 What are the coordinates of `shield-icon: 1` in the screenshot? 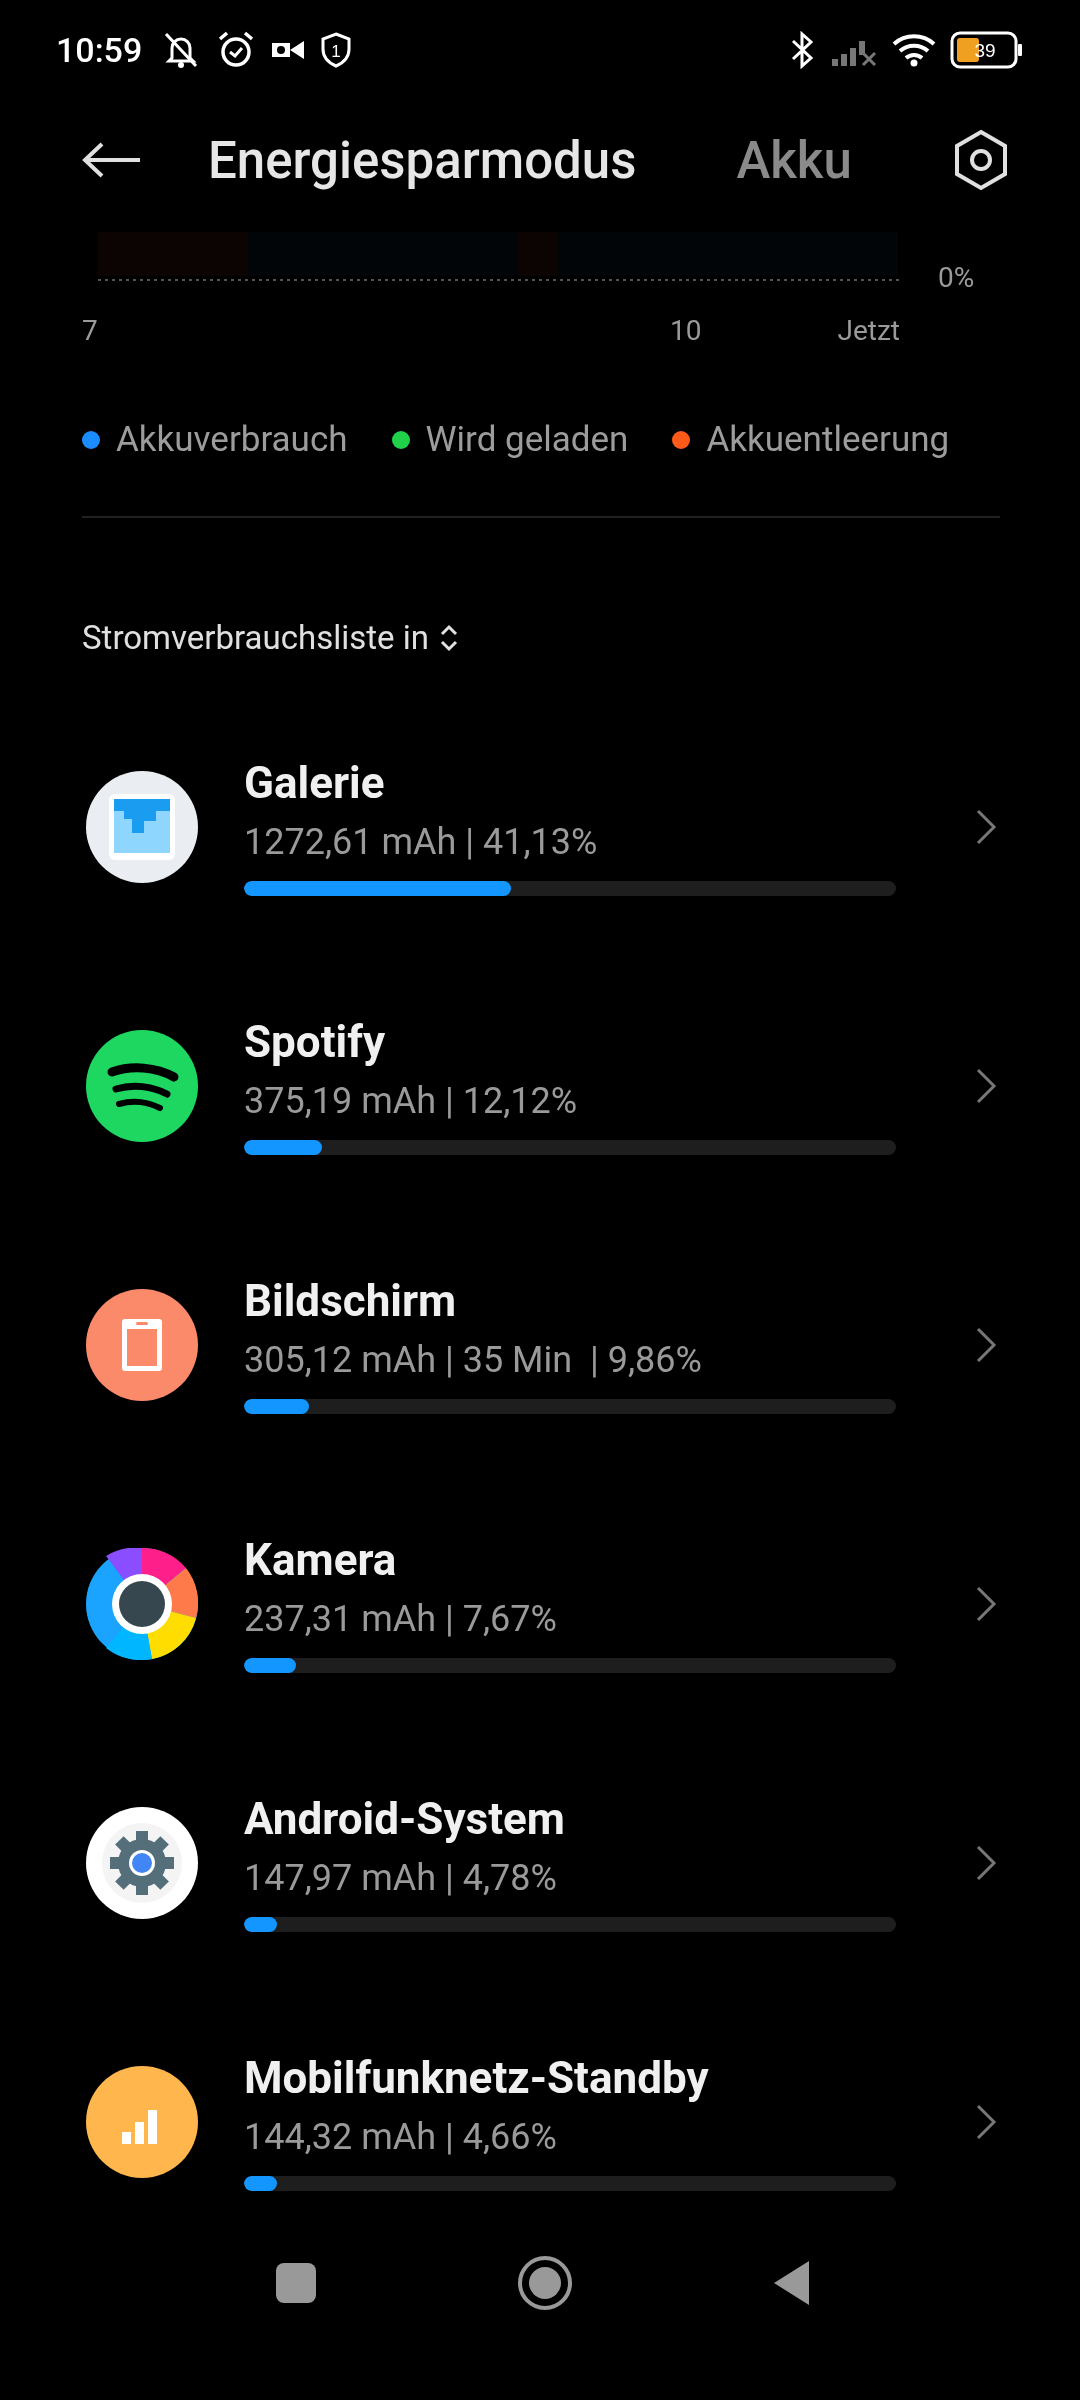 It's located at (336, 50).